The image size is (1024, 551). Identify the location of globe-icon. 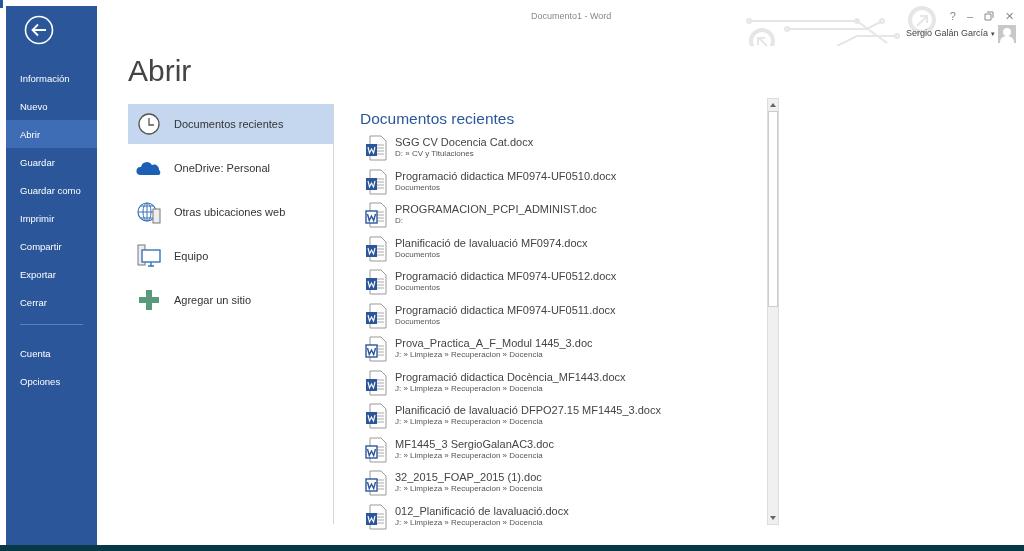
(149, 212).